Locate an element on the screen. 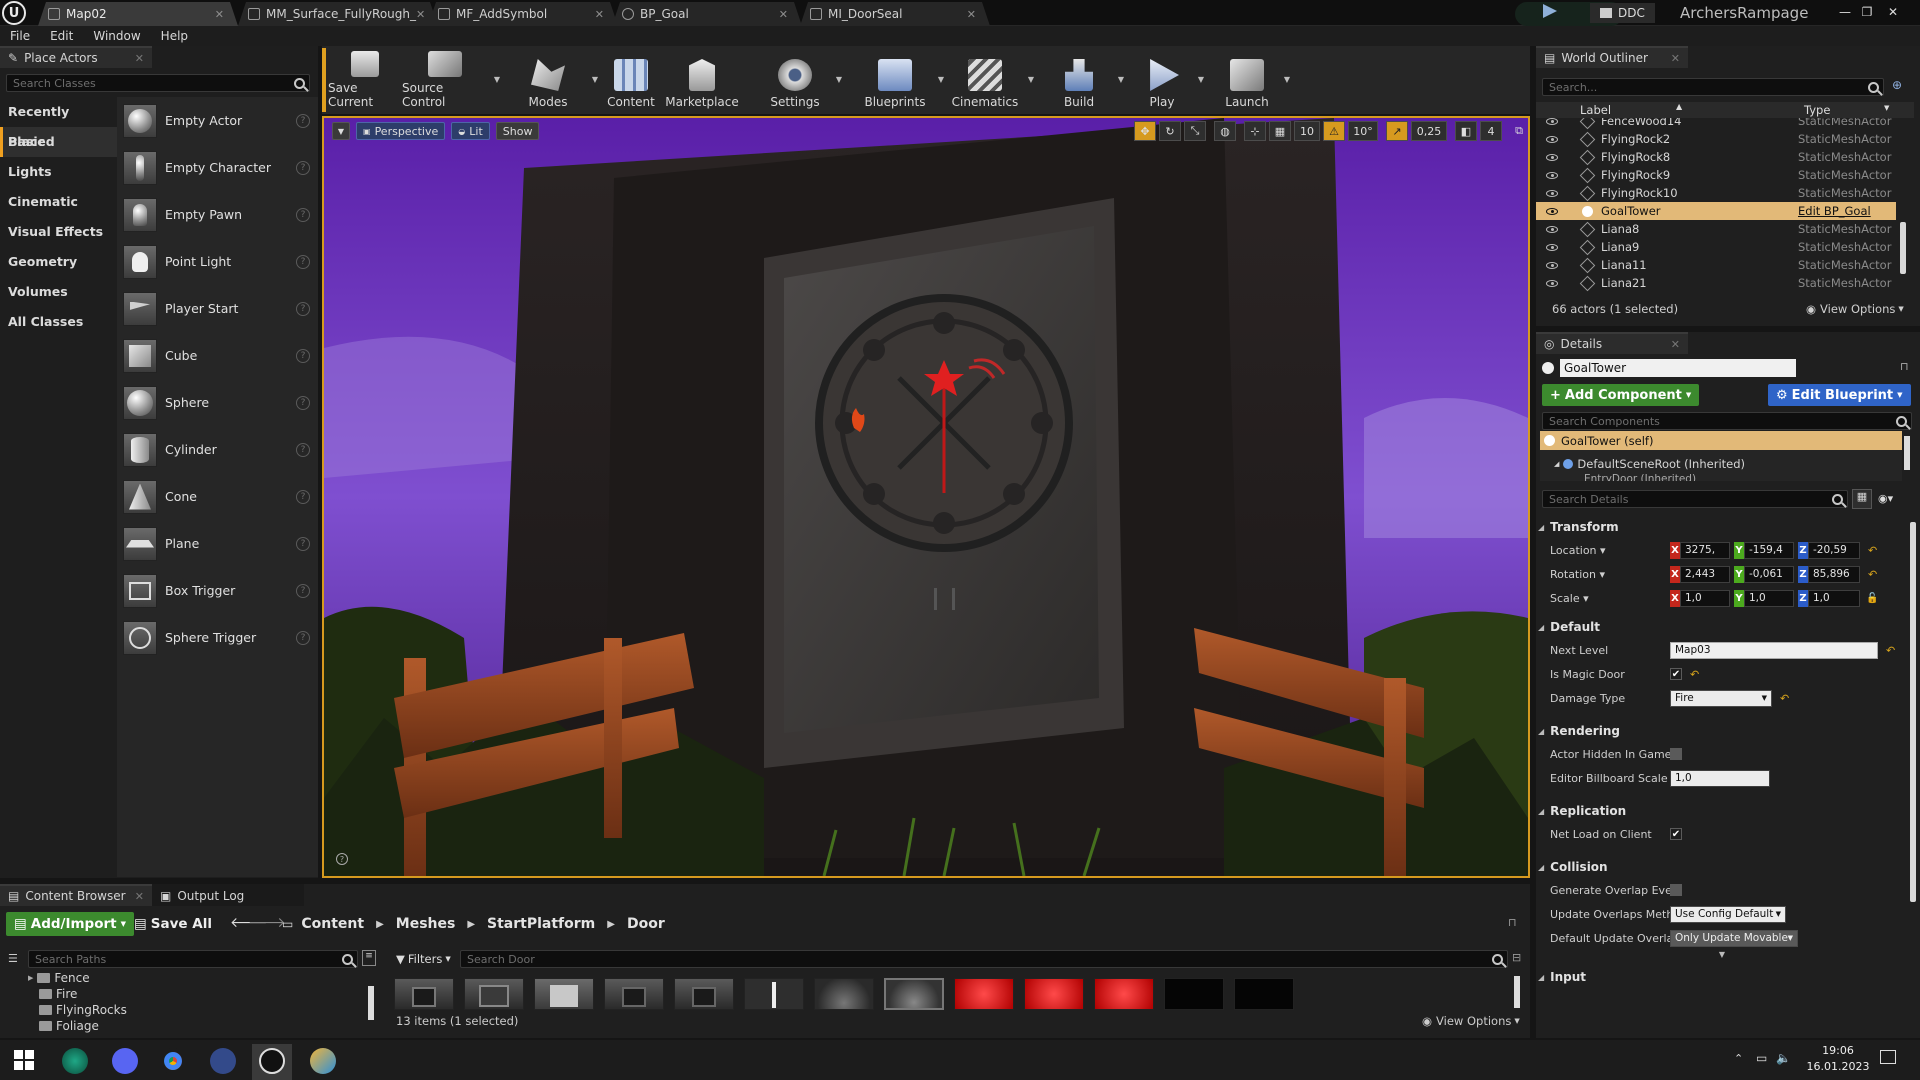 The image size is (1920, 1080). network-icon: ▭ is located at coordinates (1761, 1058).